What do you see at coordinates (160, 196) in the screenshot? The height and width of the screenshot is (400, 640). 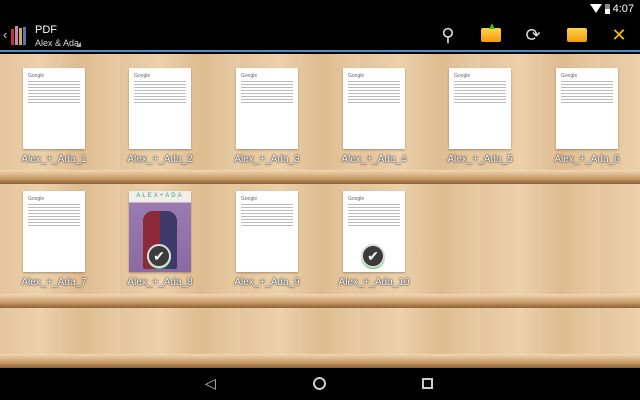 I see `cover-title: ALEX+ADA` at bounding box center [160, 196].